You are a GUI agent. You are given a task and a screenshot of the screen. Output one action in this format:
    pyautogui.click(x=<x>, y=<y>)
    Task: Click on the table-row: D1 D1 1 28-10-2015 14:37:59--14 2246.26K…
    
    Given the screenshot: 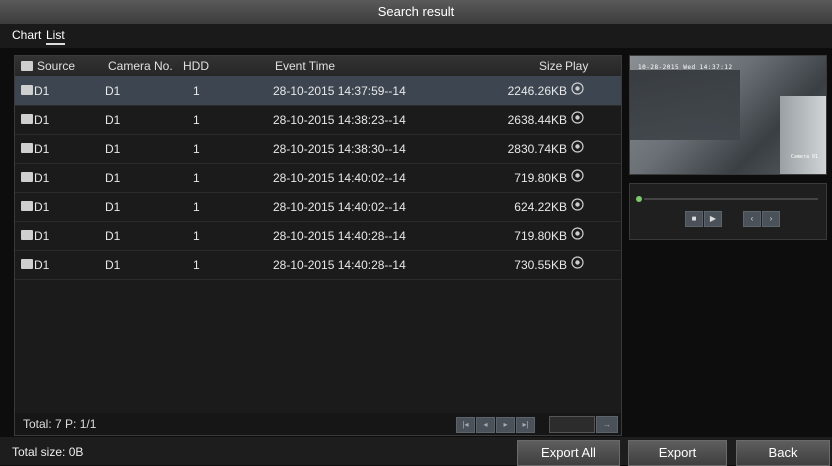 What is the action you would take?
    pyautogui.click(x=318, y=91)
    